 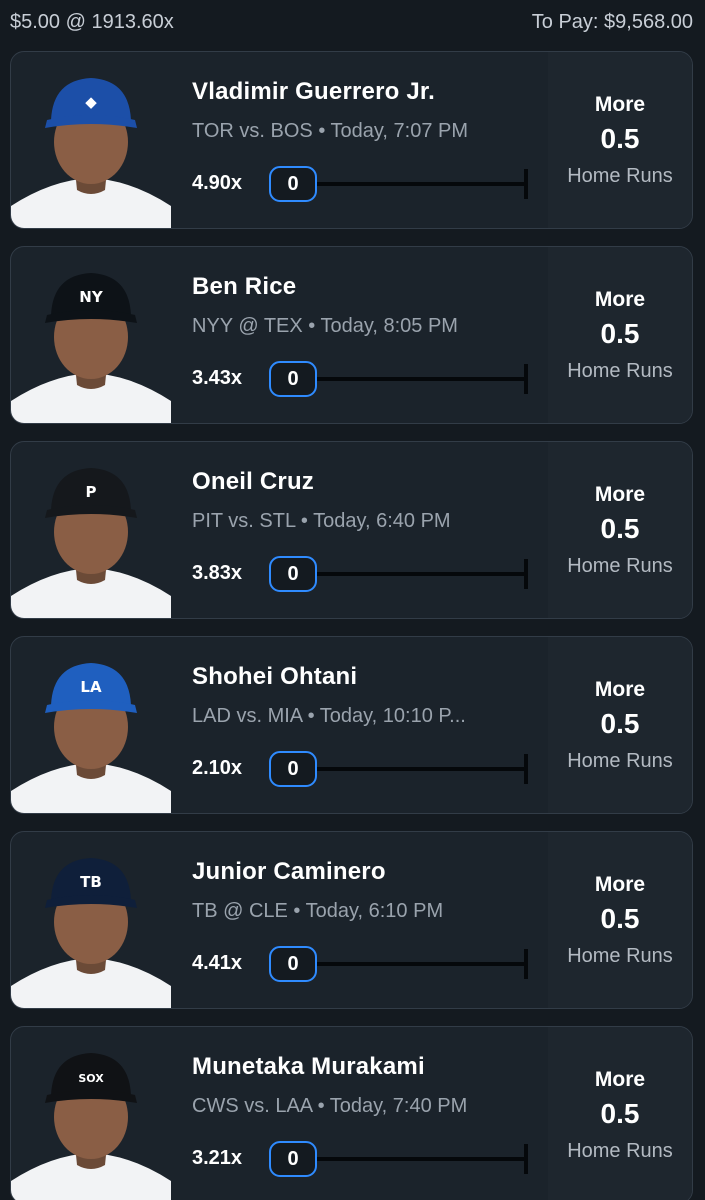 What do you see at coordinates (352, 22) in the screenshot?
I see `entry-summary-bar: $5.00 @ 1913.60x To Pay: $9,568.00` at bounding box center [352, 22].